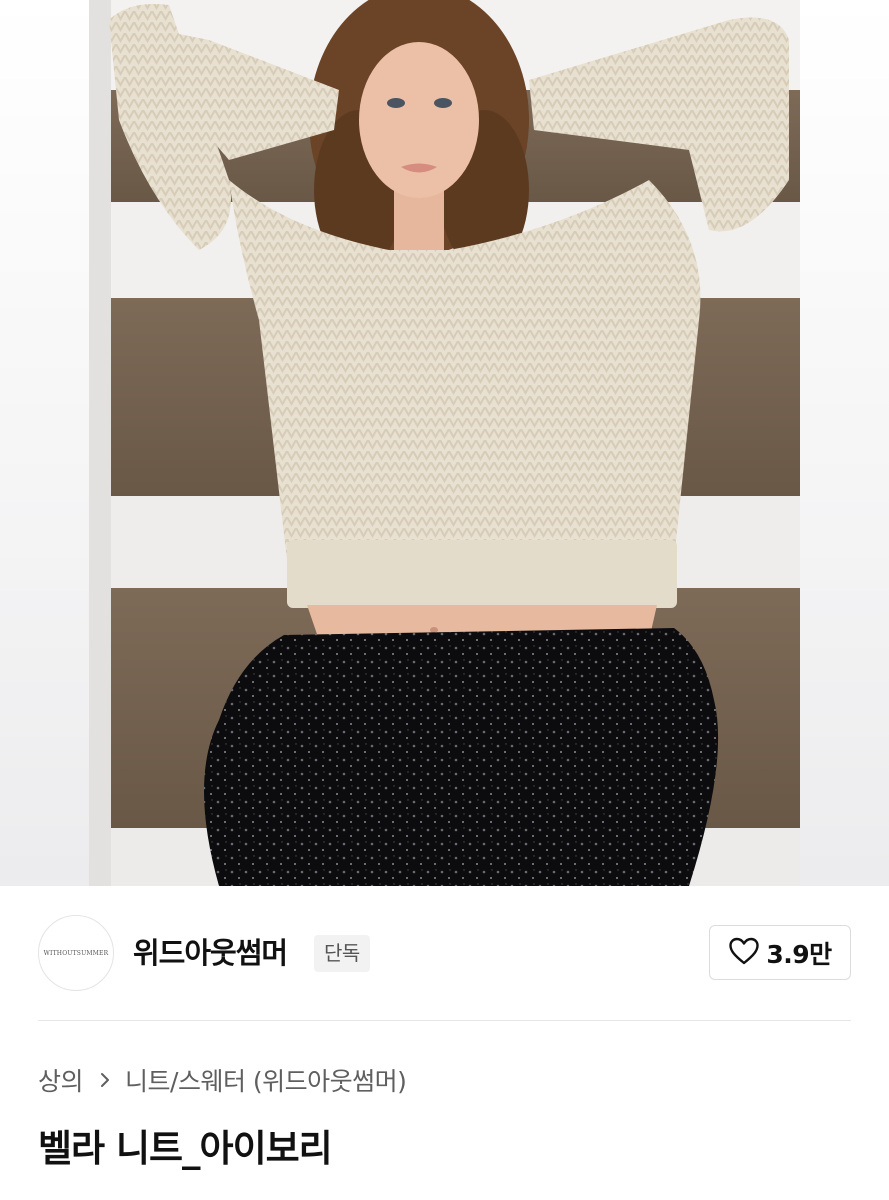 The image size is (889, 1200). I want to click on brand-row: WITHOUTSUMMER 위드아웃썸머 단독 3.9만, so click(444, 953).